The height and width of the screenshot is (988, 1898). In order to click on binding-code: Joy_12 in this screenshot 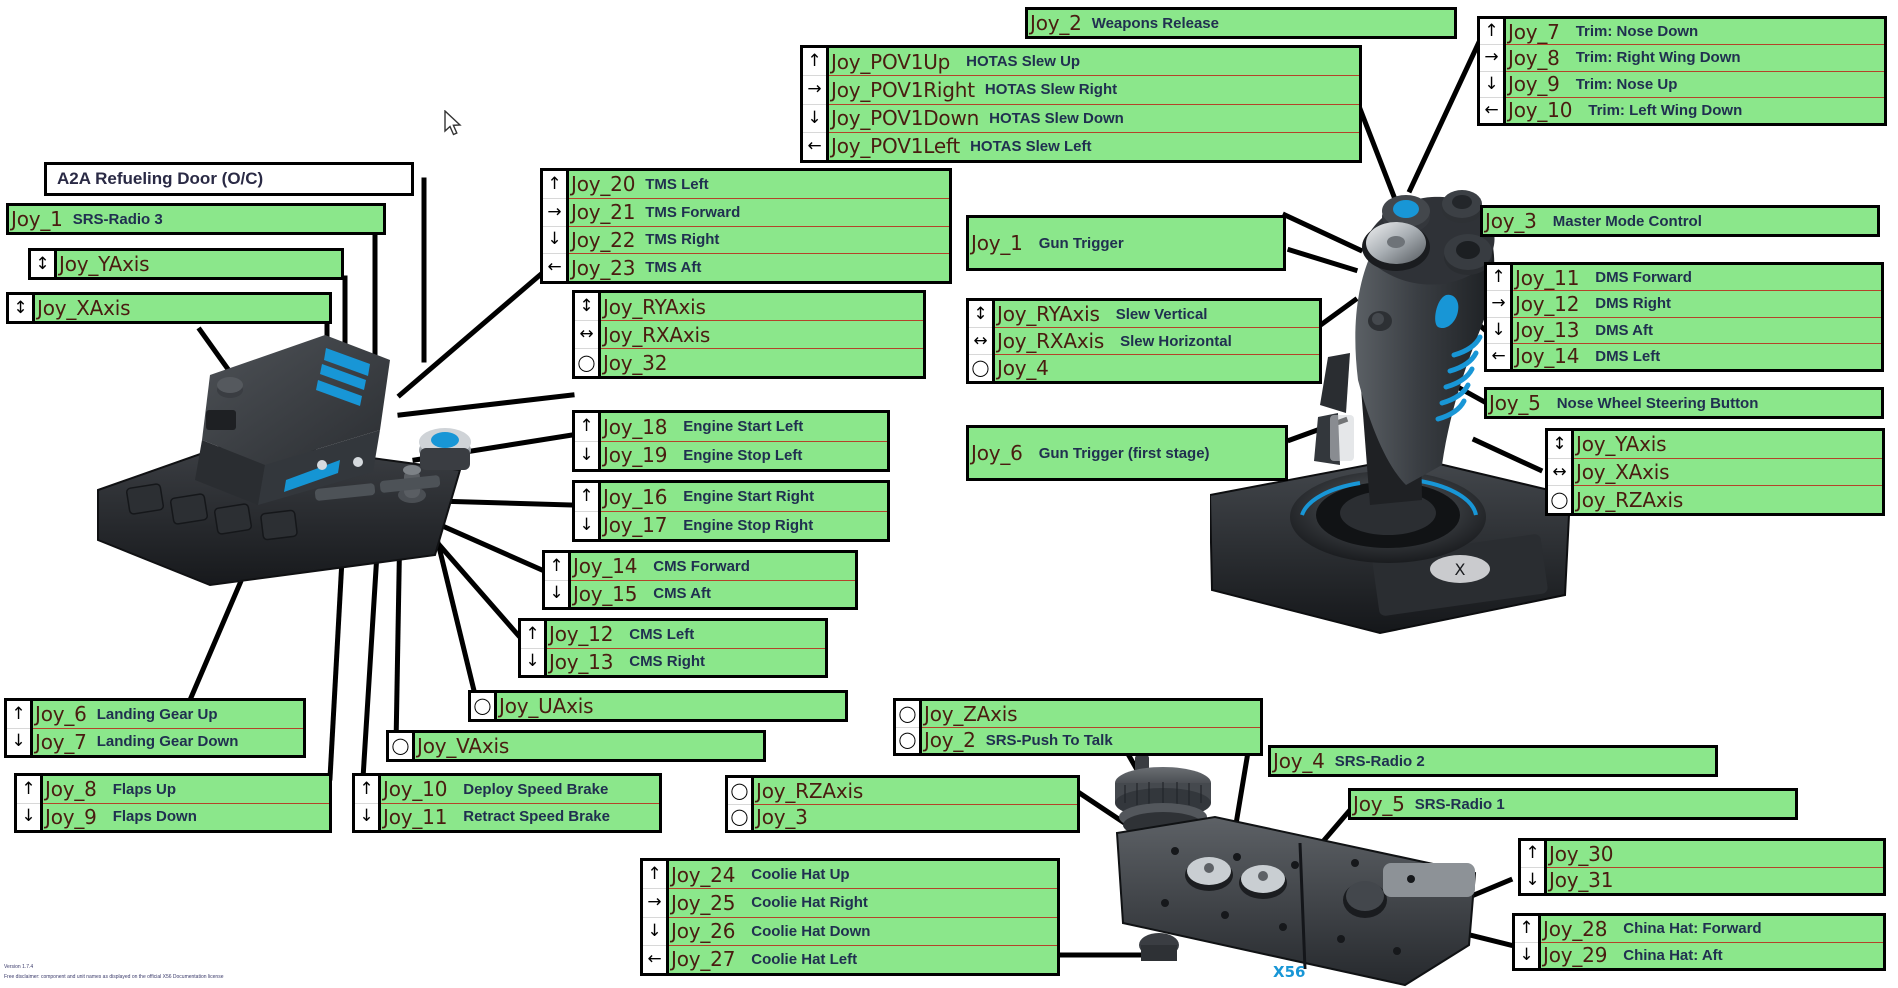, I will do `click(1547, 303)`.